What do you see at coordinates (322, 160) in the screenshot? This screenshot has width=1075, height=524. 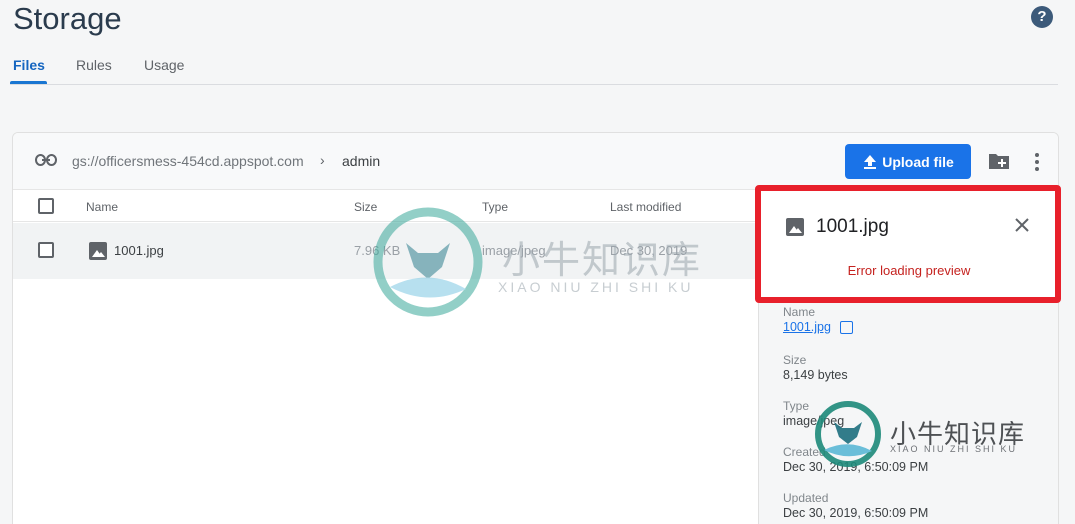 I see `chevron-right-icon: ›` at bounding box center [322, 160].